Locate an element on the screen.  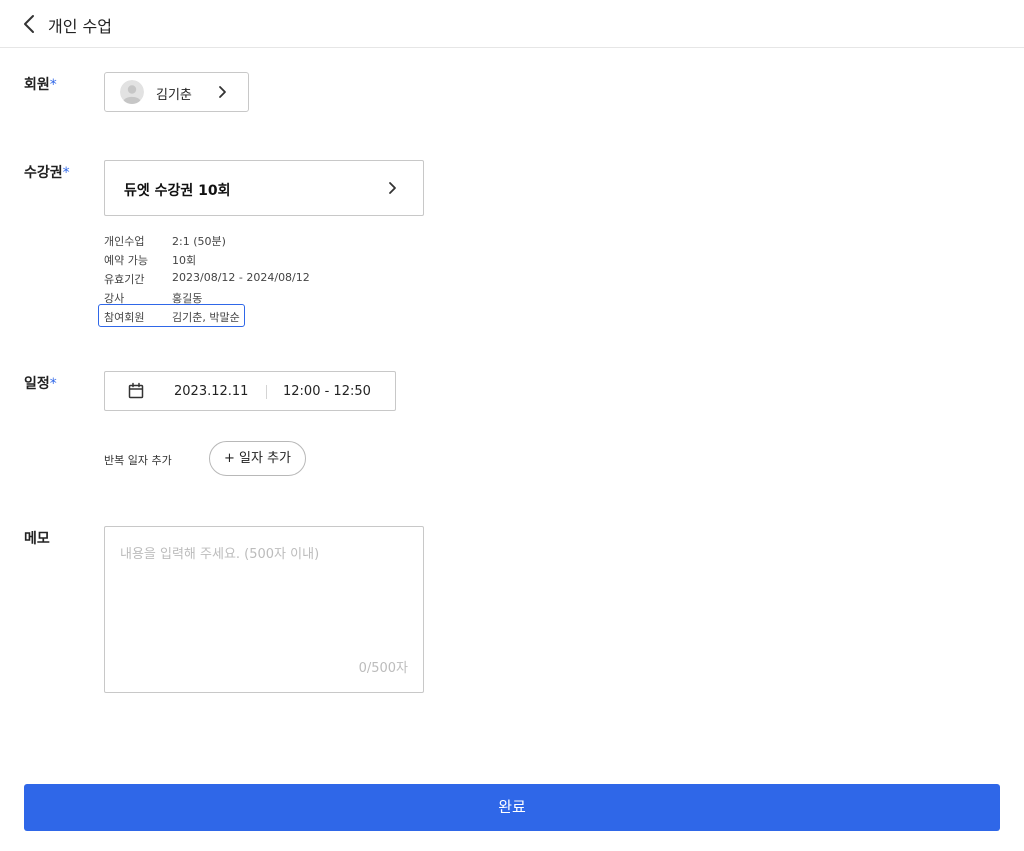
user-avatar-icon is located at coordinates (132, 92).